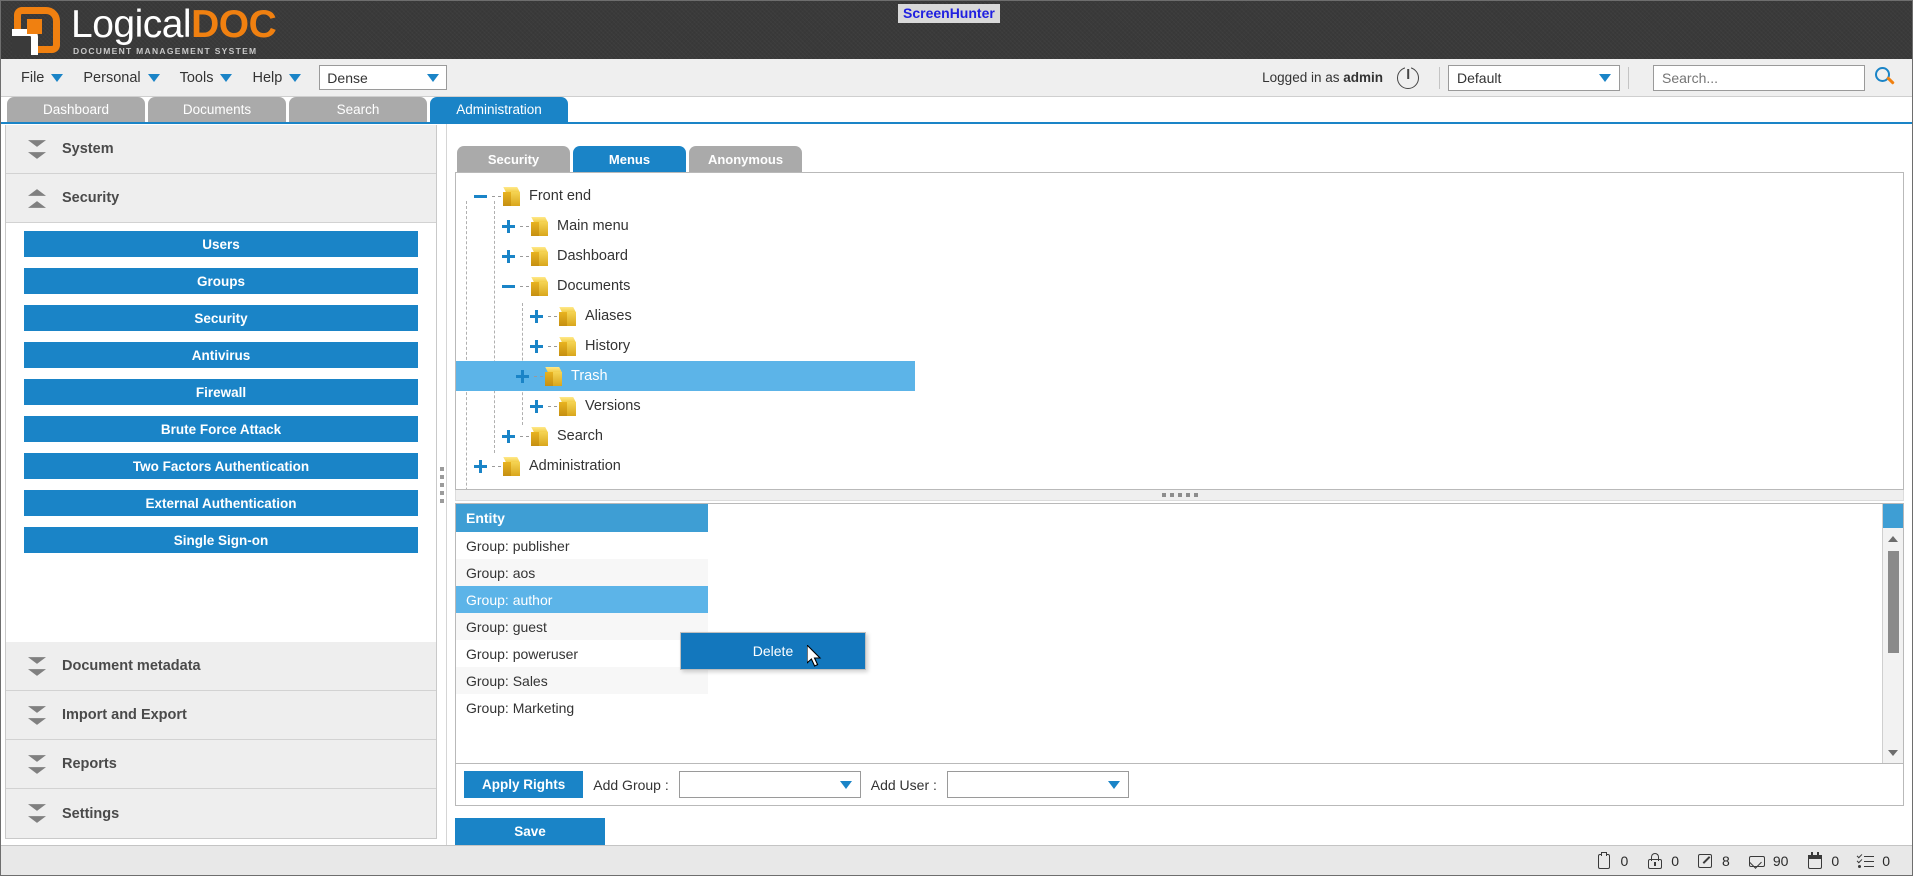 Image resolution: width=1913 pixels, height=876 pixels. Describe the element at coordinates (131, 24) in the screenshot. I see `logo-text-primary: Logical` at that location.